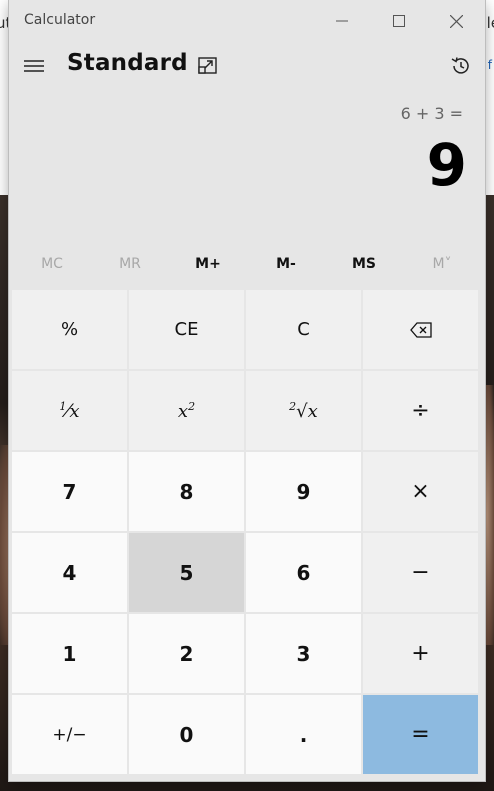 Image resolution: width=494 pixels, height=791 pixels. Describe the element at coordinates (127, 63) in the screenshot. I see `mode-title: Standard` at that location.